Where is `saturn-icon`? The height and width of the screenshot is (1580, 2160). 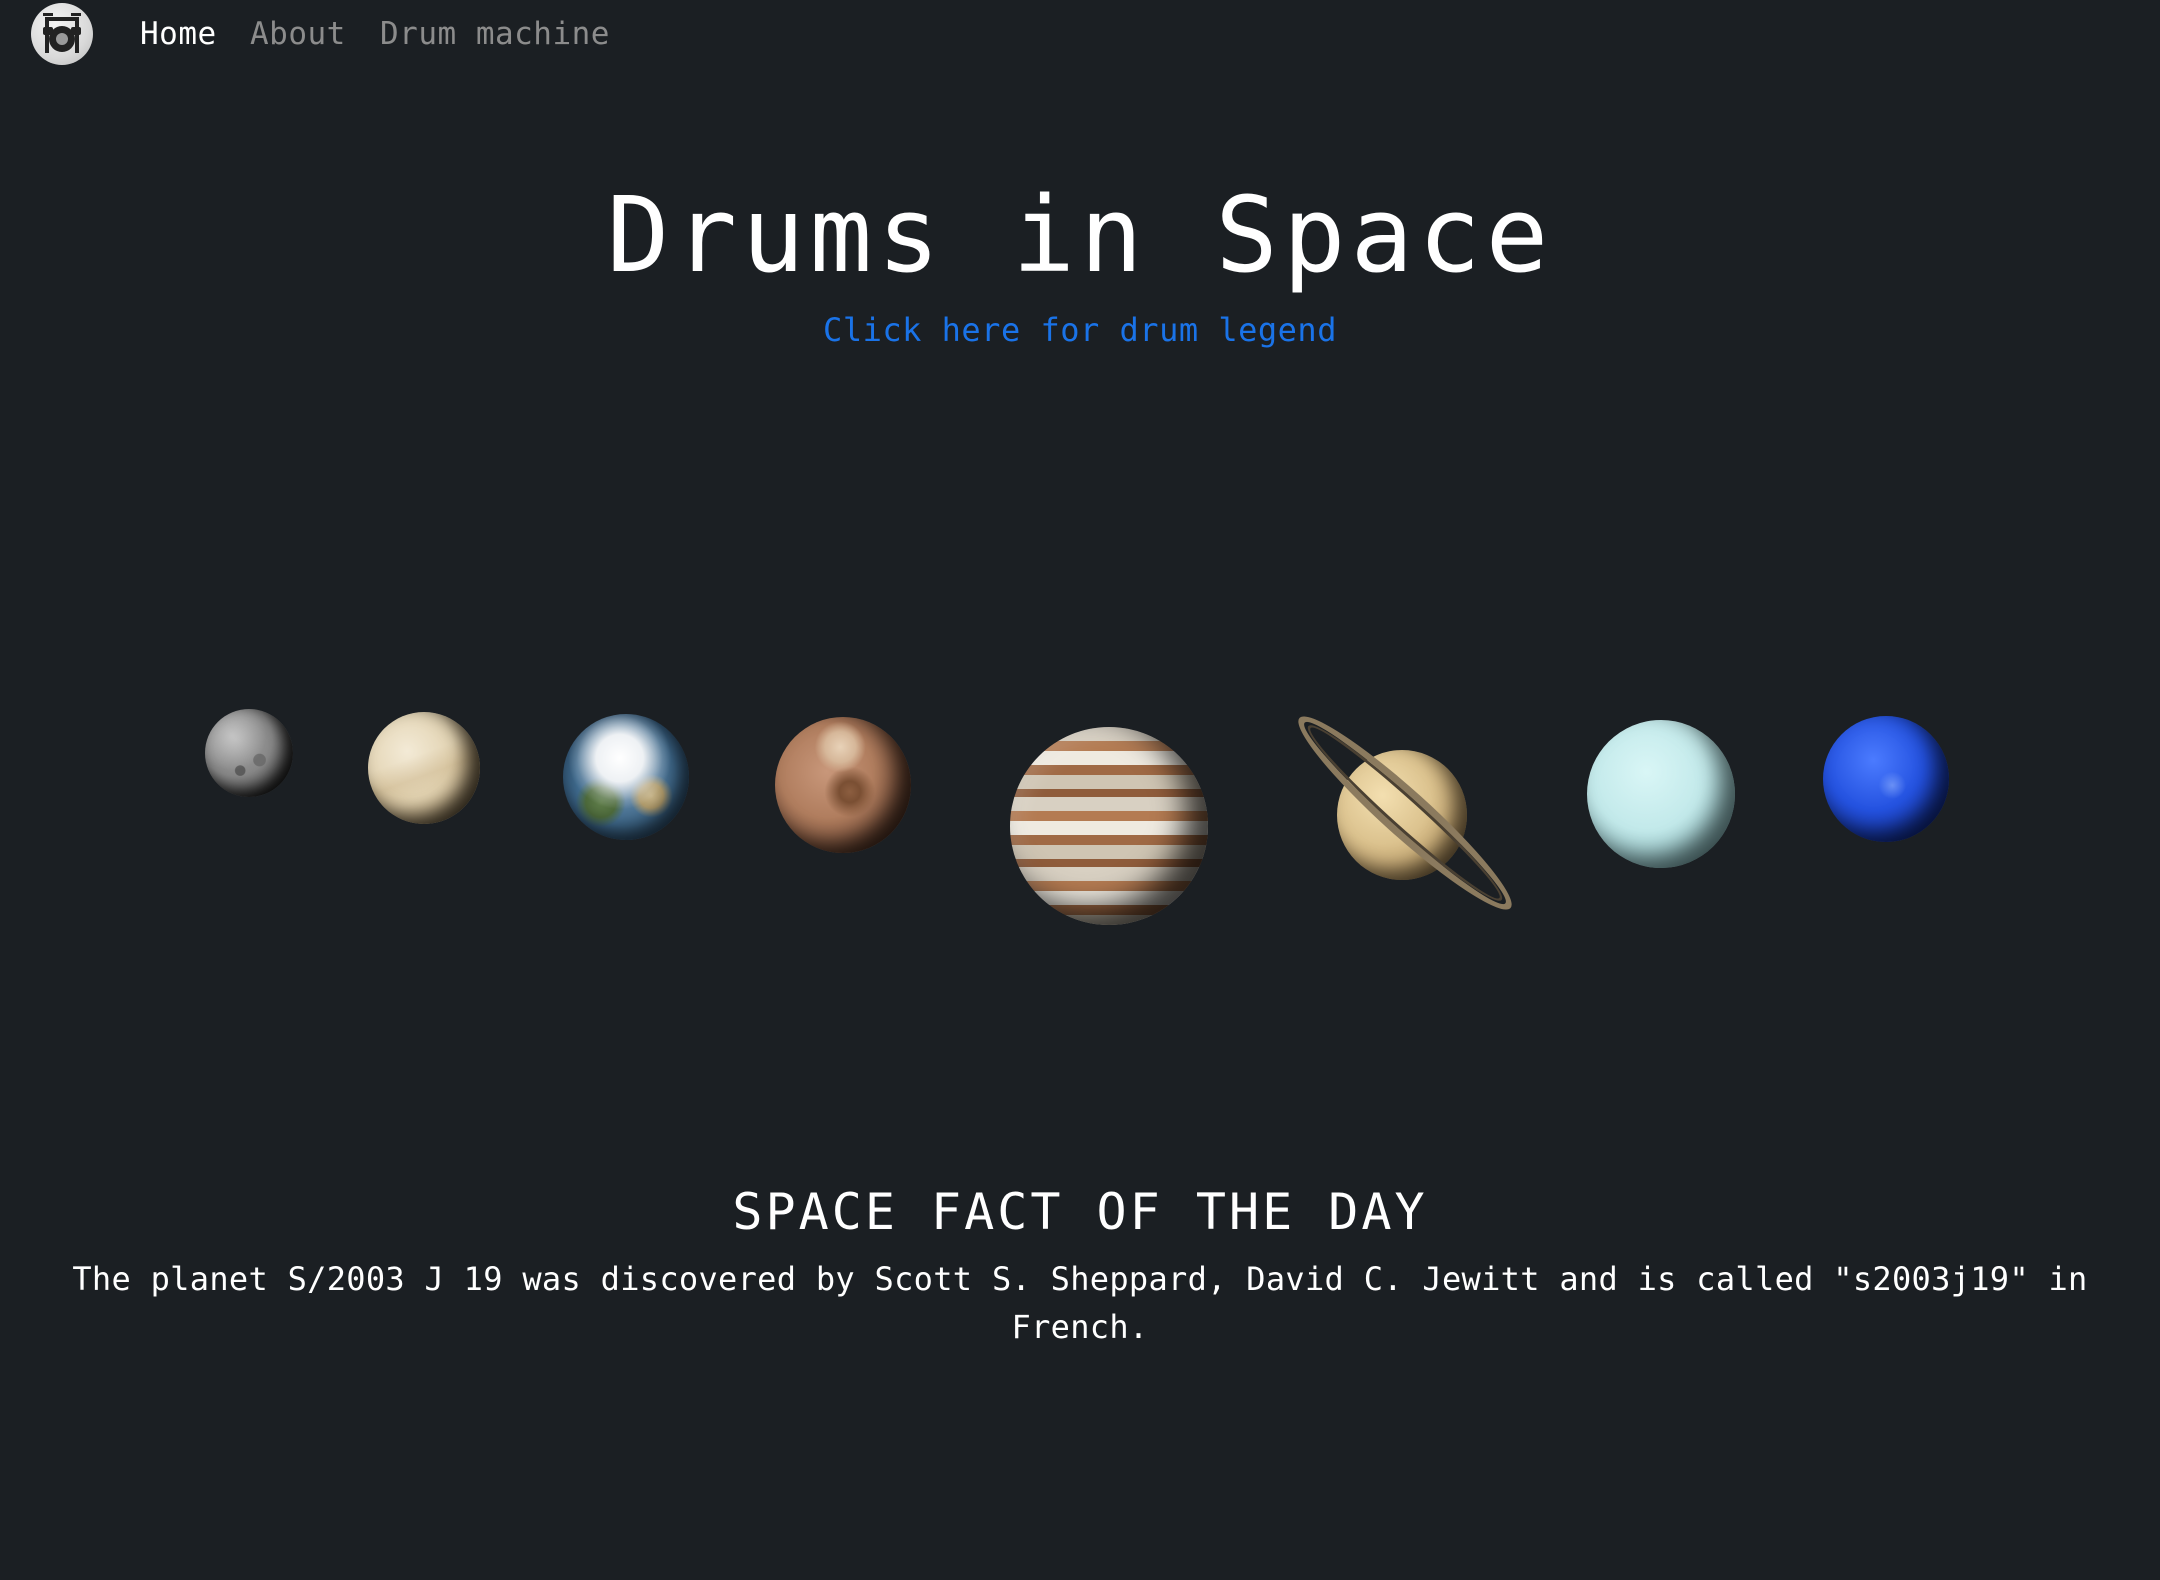
saturn-icon is located at coordinates (1405, 813).